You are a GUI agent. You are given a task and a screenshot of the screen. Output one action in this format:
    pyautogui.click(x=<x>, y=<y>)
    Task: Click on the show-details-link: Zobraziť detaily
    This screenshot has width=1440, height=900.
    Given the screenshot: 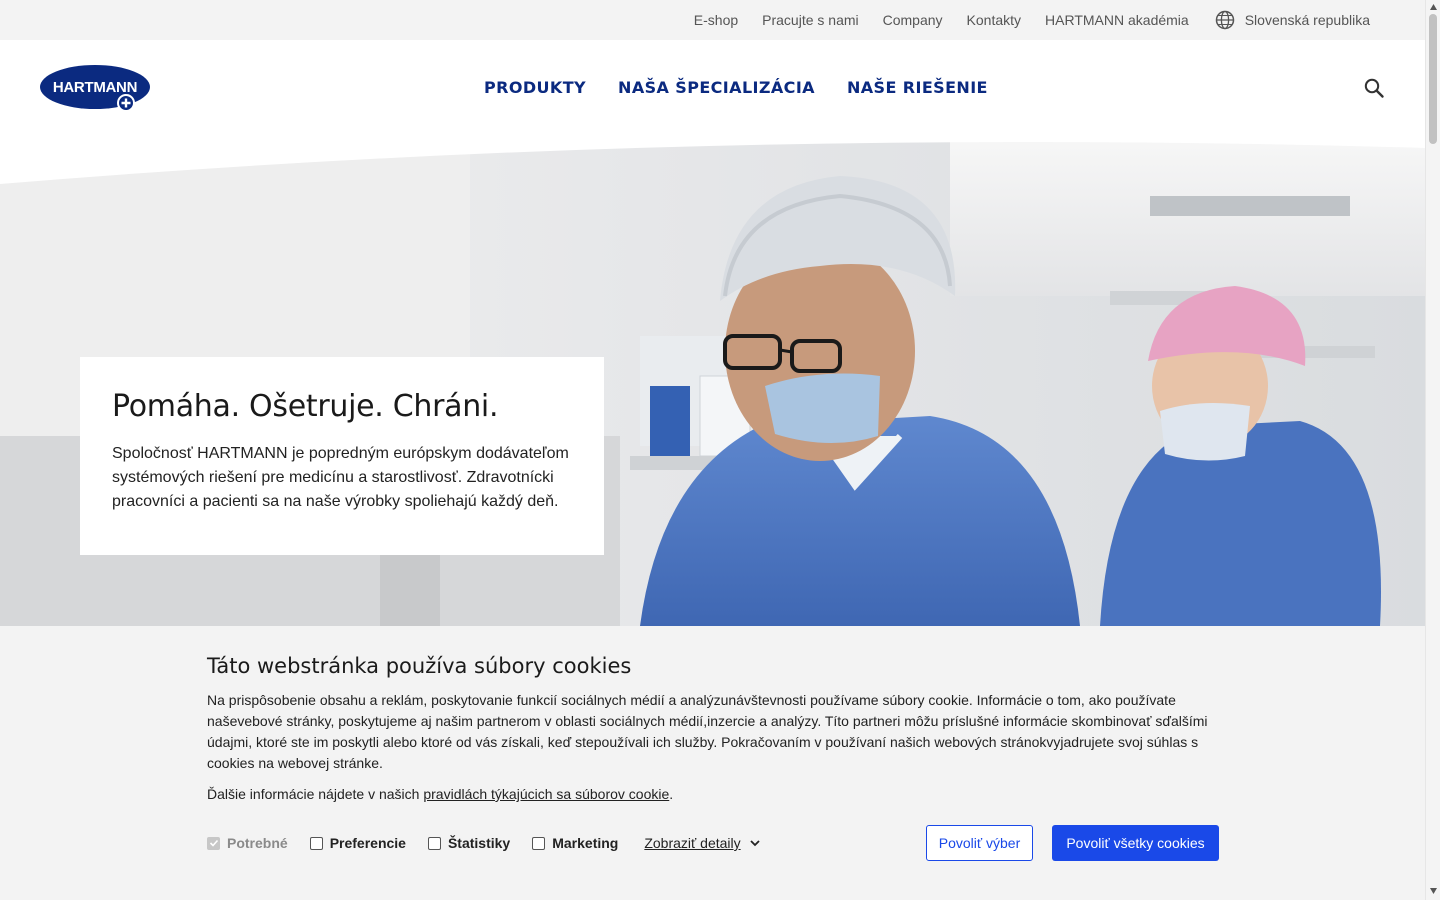 What is the action you would take?
    pyautogui.click(x=702, y=843)
    